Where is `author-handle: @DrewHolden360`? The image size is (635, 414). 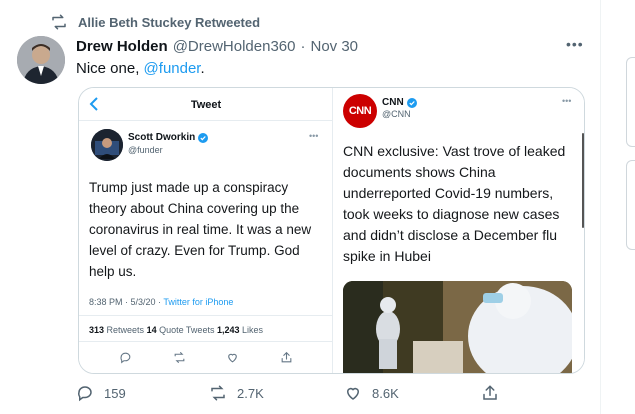
author-handle: @DrewHolden360 is located at coordinates (234, 46).